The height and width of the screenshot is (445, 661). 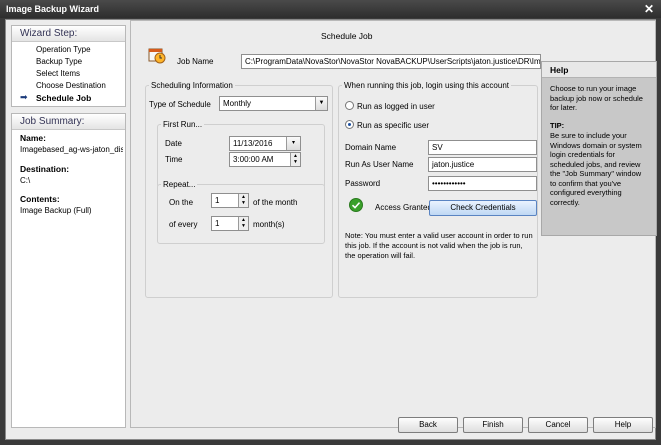 I want to click on month-interval-stepper: 1 ▲ ▼, so click(x=230, y=223).